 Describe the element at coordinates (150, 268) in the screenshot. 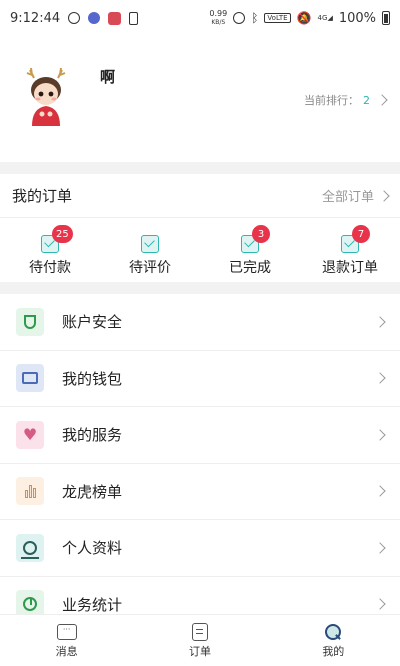

I see `order-label: 待评价` at that location.